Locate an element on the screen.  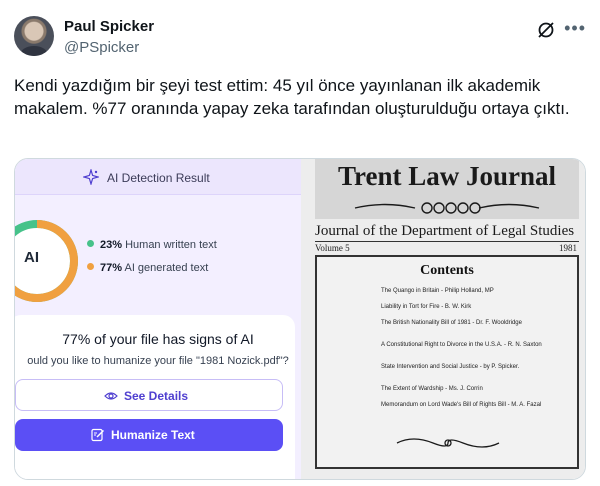
legend-human: 23% Human written text is located at coordinates (152, 245).